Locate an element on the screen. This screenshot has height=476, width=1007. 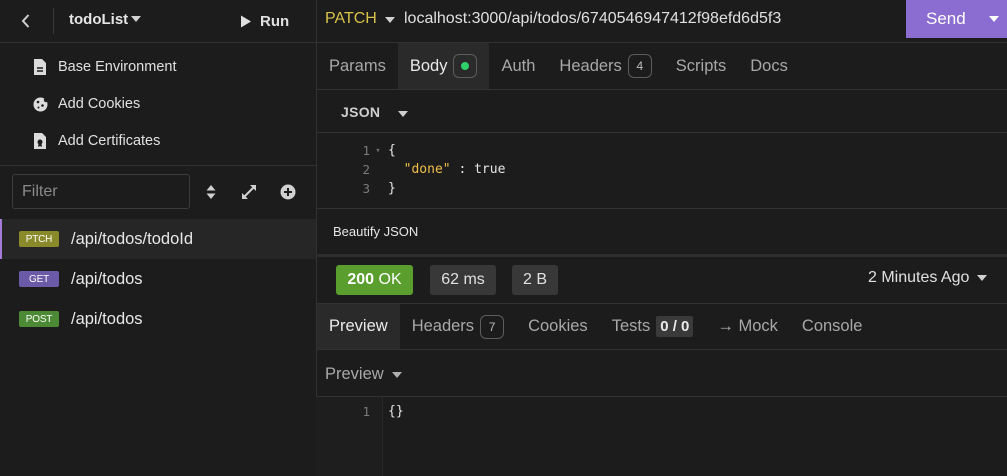
certificate-icon is located at coordinates (40, 141).